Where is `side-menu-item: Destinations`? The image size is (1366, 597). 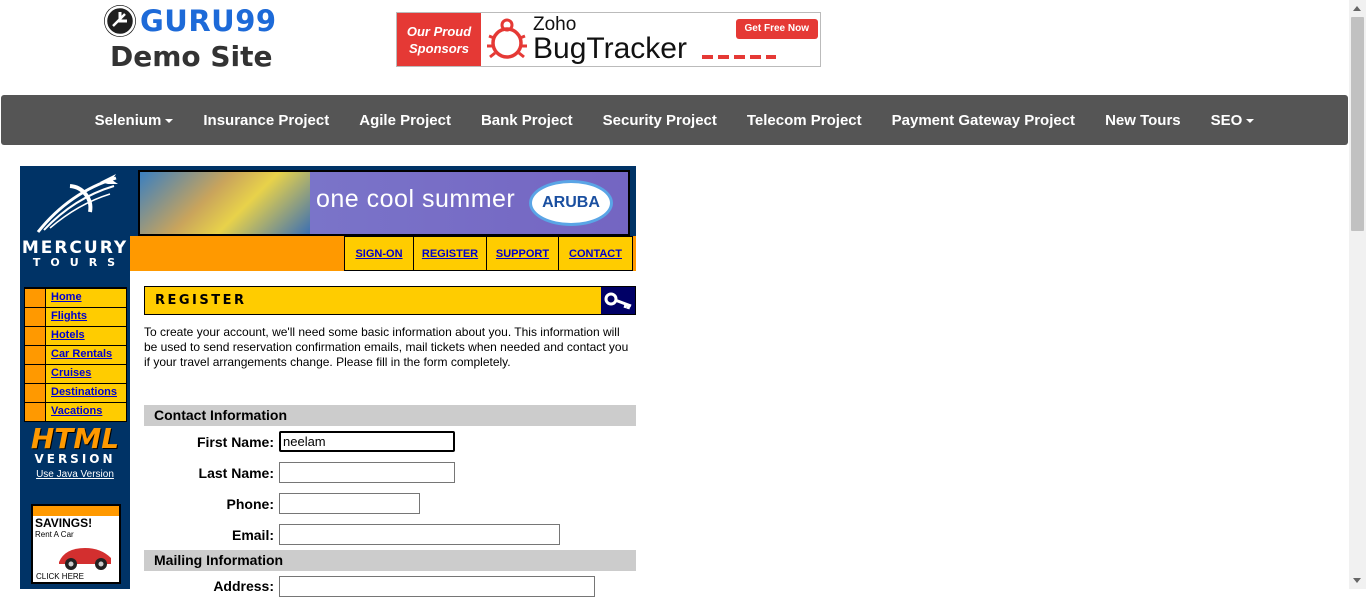 side-menu-item: Destinations is located at coordinates (75, 392).